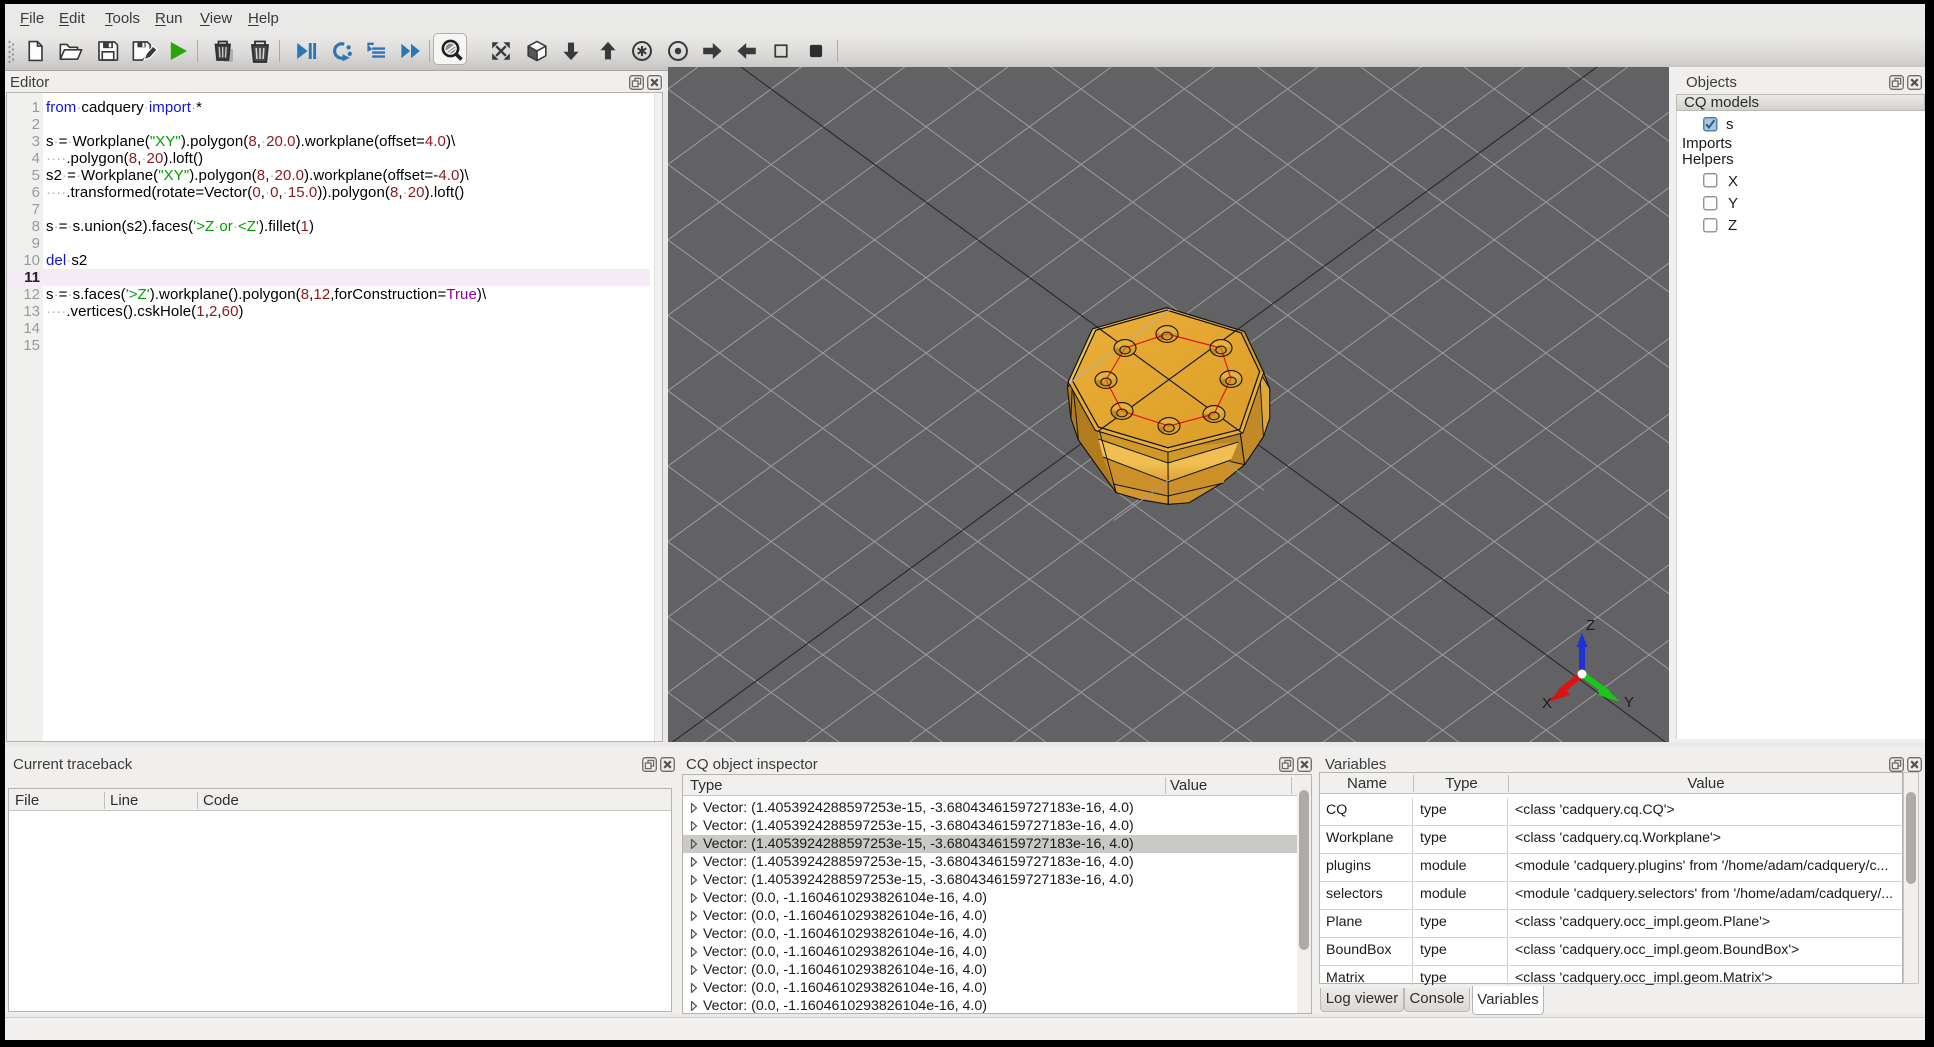  I want to click on svg-text: X, so click(1547, 703).